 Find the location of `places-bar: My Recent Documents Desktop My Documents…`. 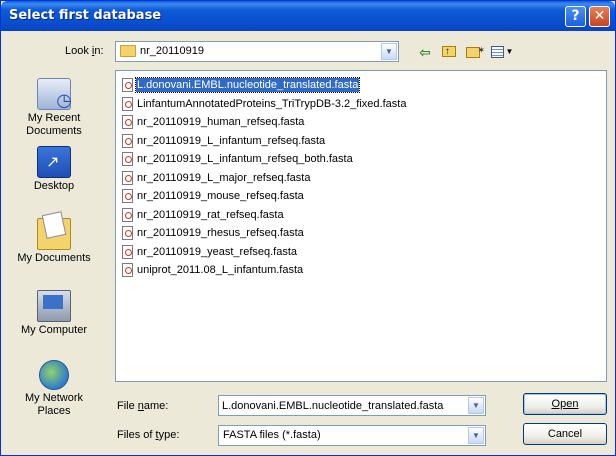

places-bar: My Recent Documents Desktop My Documents… is located at coordinates (54, 253).